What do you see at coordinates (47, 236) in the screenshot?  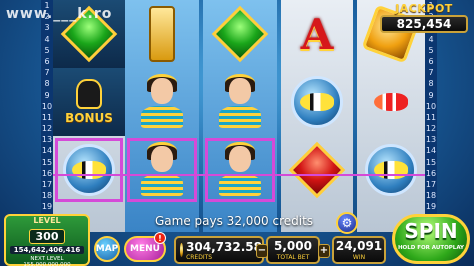 I see `level-value: 300` at bounding box center [47, 236].